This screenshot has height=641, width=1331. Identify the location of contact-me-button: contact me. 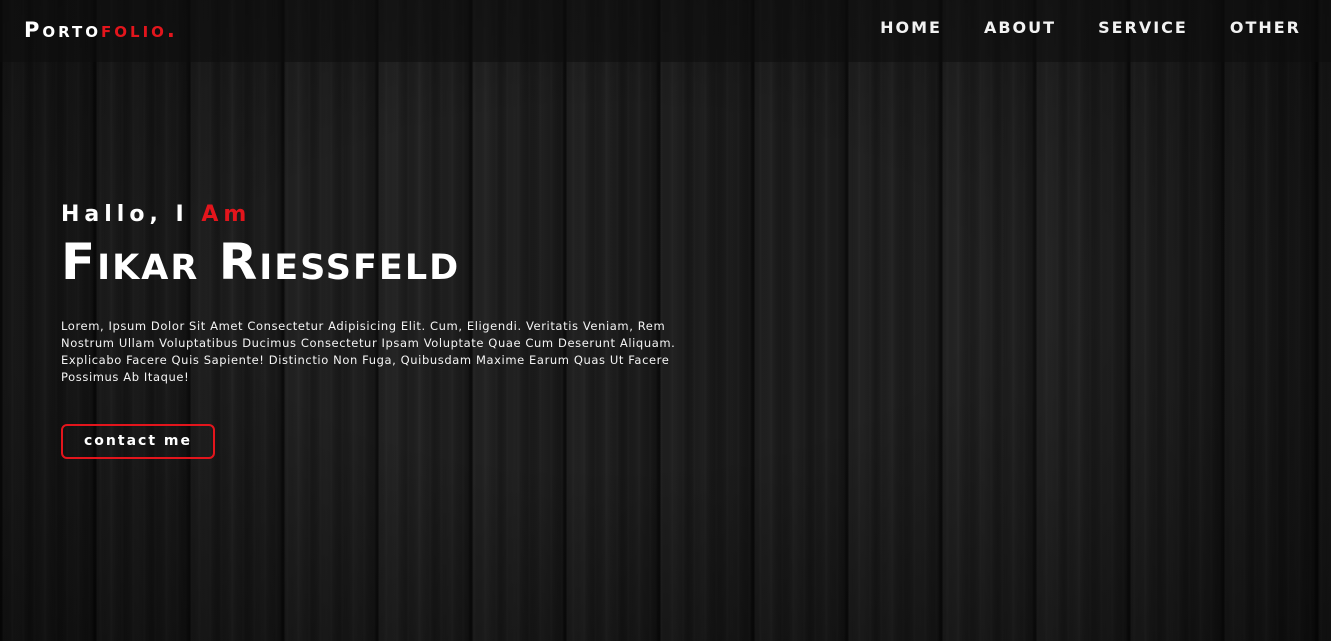
(138, 441).